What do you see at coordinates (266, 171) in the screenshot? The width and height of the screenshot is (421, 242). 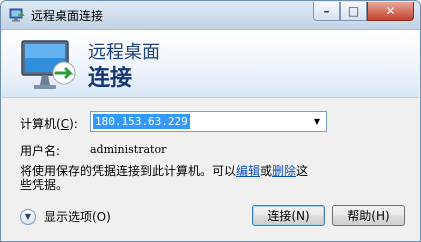 I see `info-text-or: 或` at bounding box center [266, 171].